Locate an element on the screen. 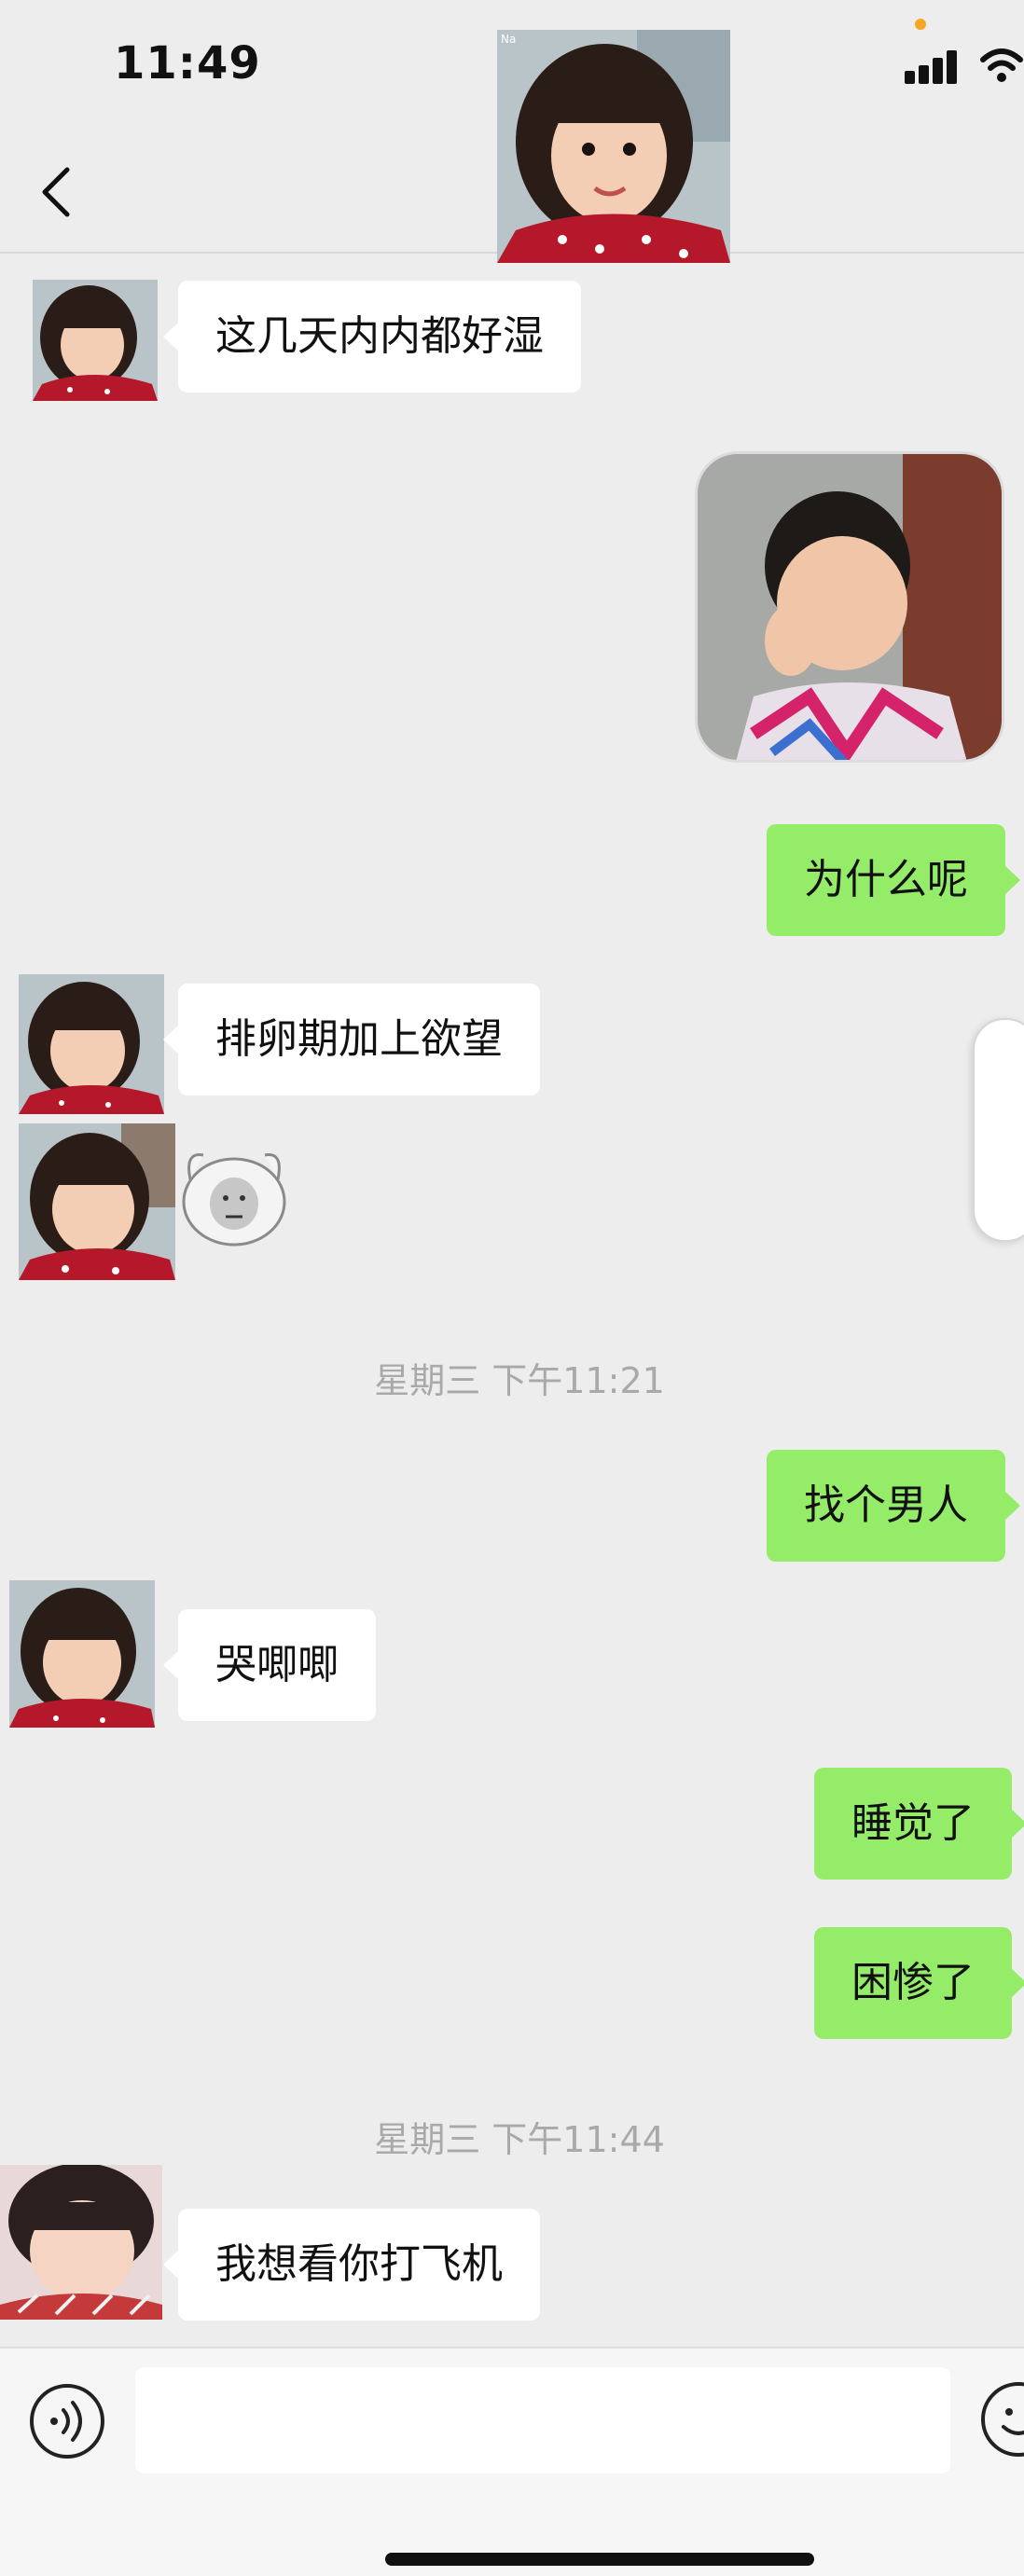  message-bubble-outgoing: 为什么呢 is located at coordinates (893, 880).